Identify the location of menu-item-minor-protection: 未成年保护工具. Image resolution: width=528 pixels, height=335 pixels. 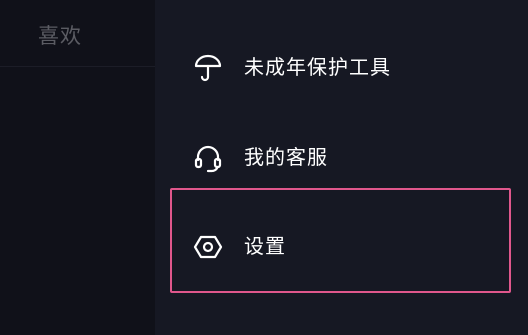
(341, 68).